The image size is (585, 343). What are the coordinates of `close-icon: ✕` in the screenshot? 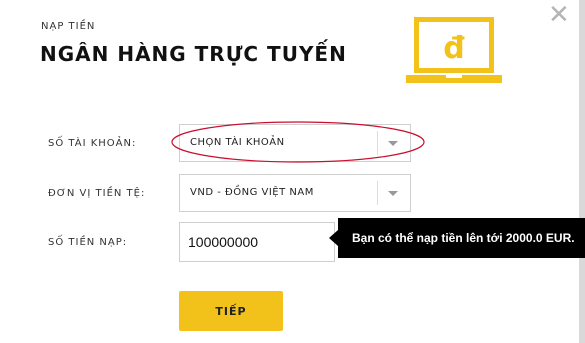 It's located at (559, 15).